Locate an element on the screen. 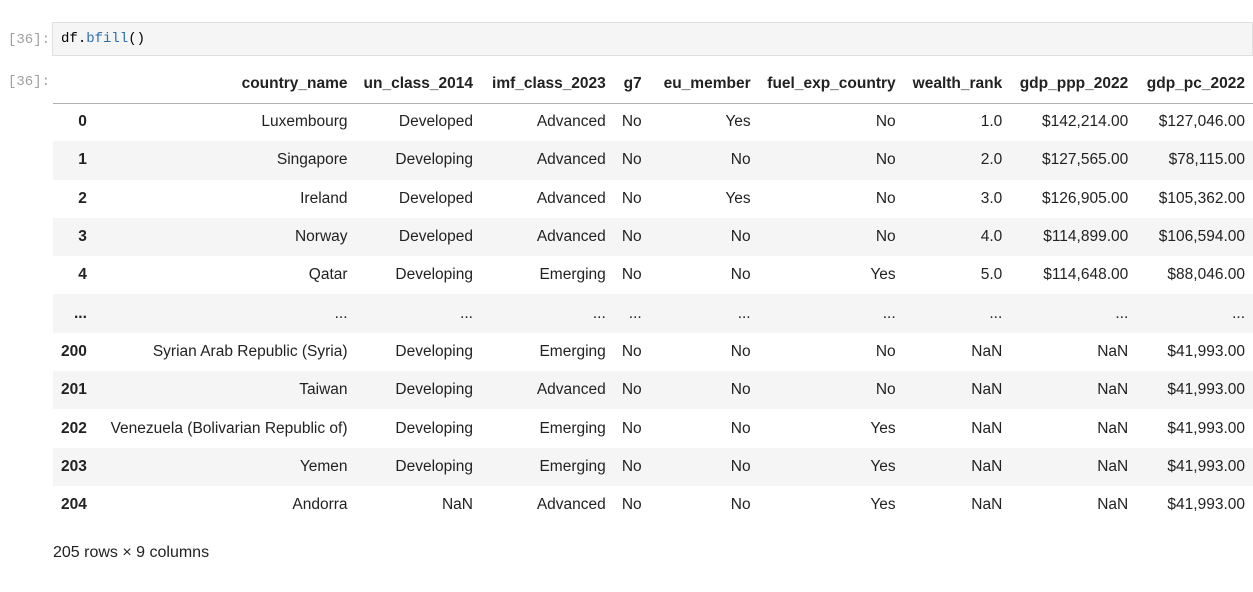 The width and height of the screenshot is (1253, 592). table-cell: Developed is located at coordinates (435, 237).